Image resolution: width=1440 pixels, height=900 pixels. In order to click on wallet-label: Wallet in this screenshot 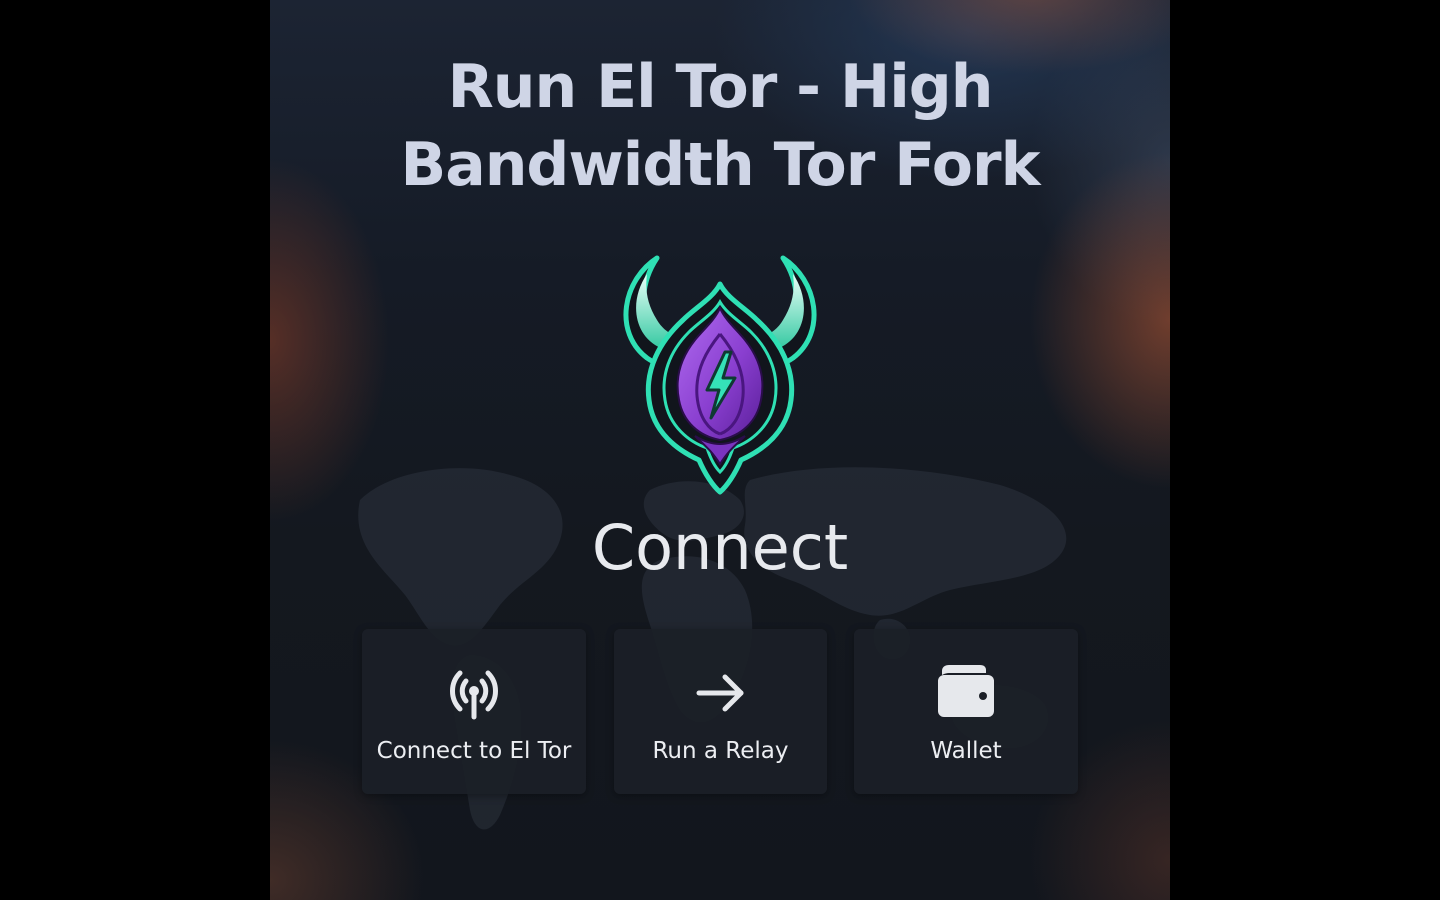, I will do `click(966, 751)`.